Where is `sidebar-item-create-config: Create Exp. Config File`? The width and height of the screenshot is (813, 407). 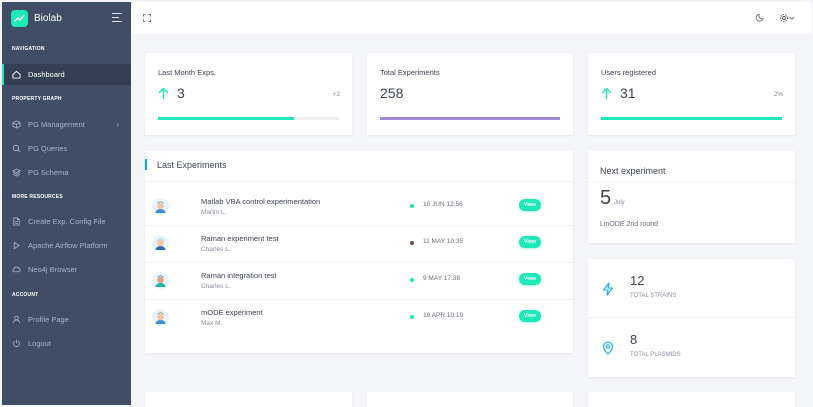
sidebar-item-create-config: Create Exp. Config File is located at coordinates (66, 221).